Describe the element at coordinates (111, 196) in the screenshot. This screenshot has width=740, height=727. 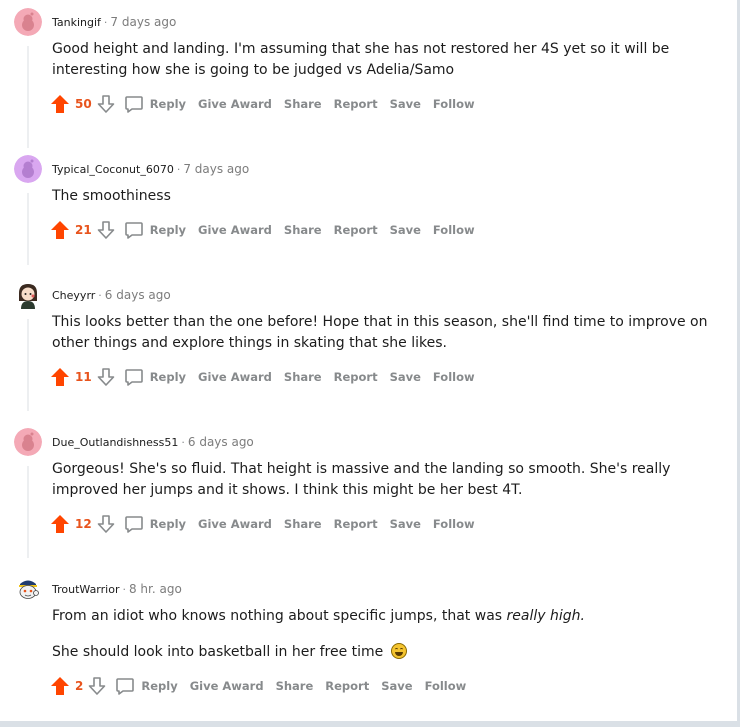
I see `comment-text: The smoothiness` at that location.